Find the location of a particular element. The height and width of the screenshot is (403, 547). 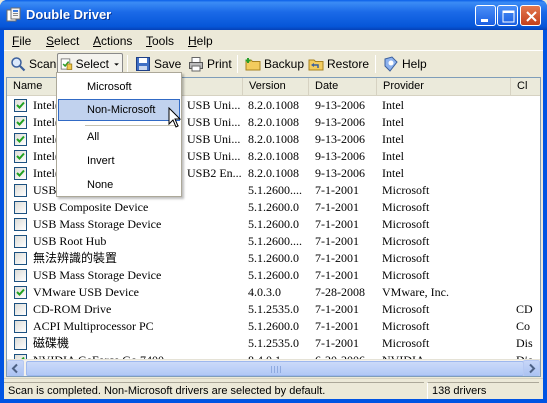

menu-tools-label: ools is located at coordinates (163, 41).